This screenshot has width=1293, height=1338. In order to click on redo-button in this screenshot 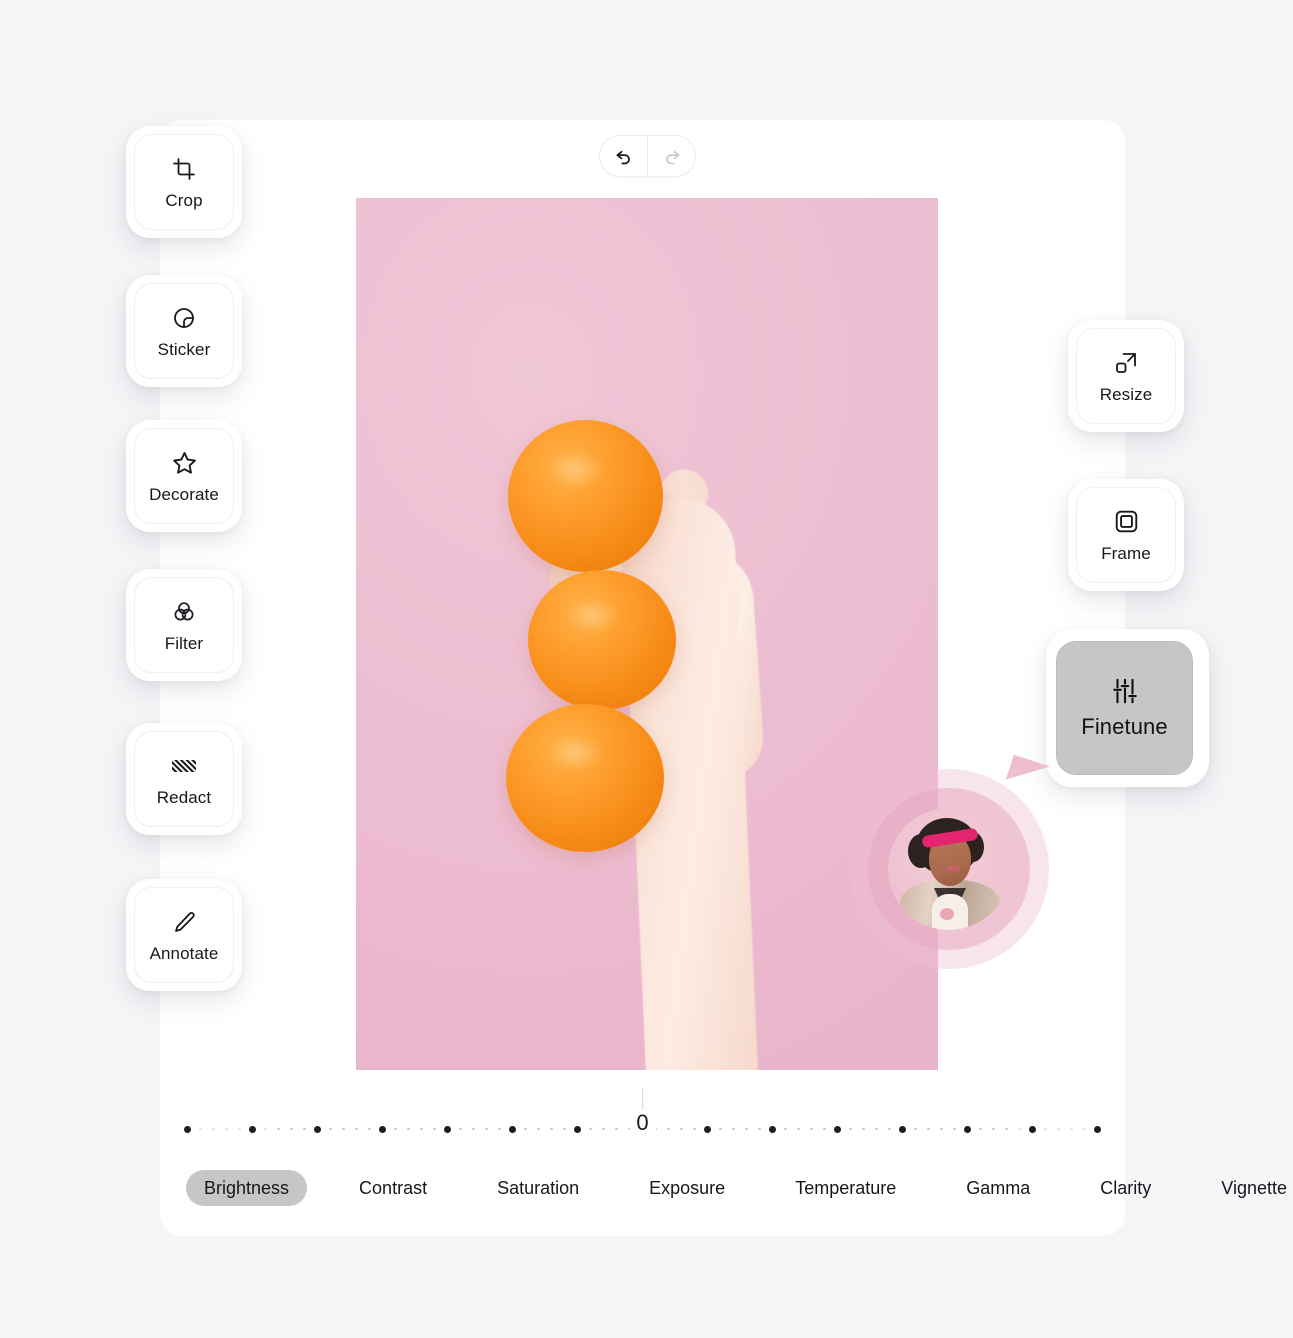, I will do `click(671, 156)`.